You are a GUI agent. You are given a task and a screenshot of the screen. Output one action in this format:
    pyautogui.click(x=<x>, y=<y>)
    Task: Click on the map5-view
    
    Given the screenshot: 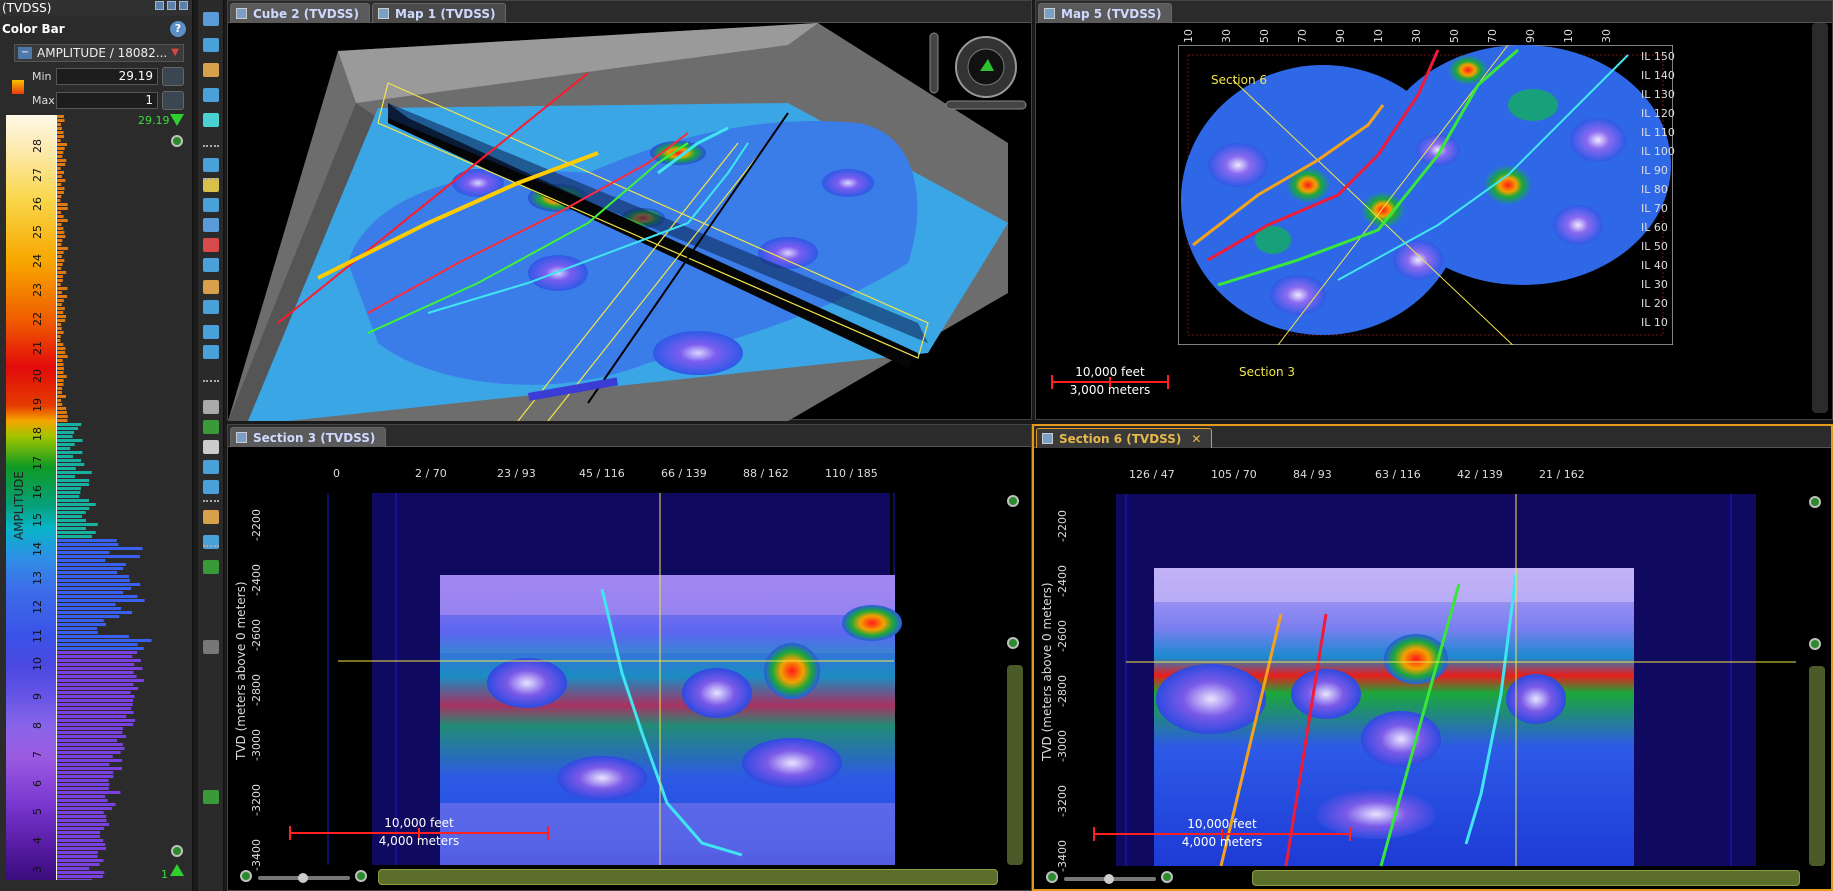 What is the action you would take?
    pyautogui.click(x=1425, y=195)
    